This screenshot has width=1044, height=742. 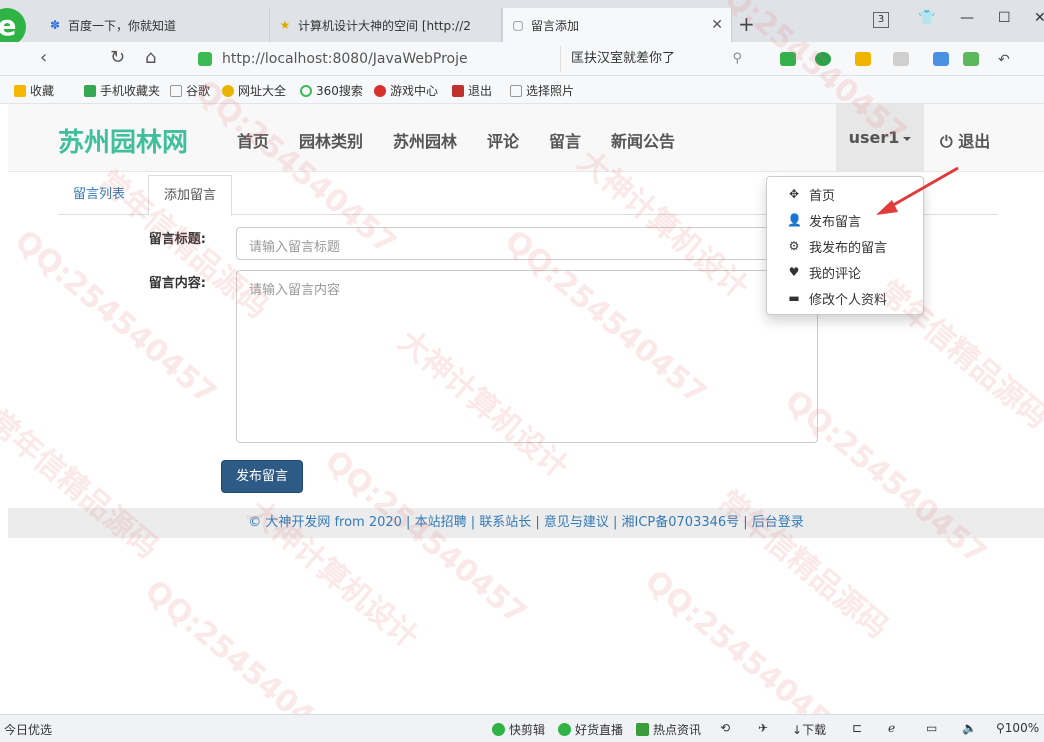 I want to click on title-input: 请输入留言标题, so click(x=527, y=243).